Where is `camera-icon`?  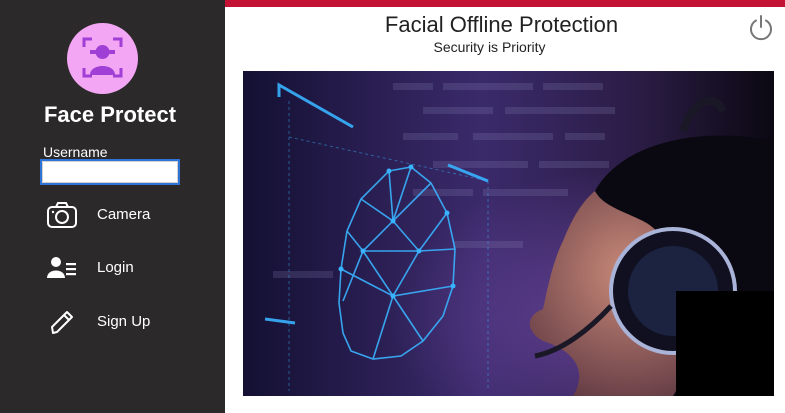 camera-icon is located at coordinates (62, 215).